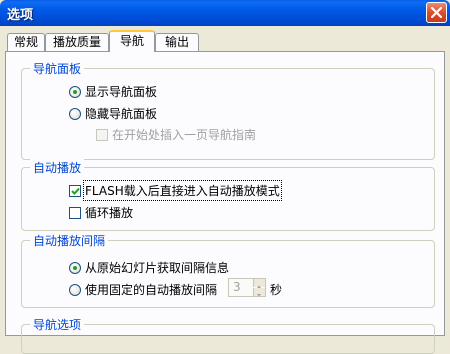 The width and height of the screenshot is (450, 354). Describe the element at coordinates (237, 287) in the screenshot. I see `spinner-value: 3` at that location.